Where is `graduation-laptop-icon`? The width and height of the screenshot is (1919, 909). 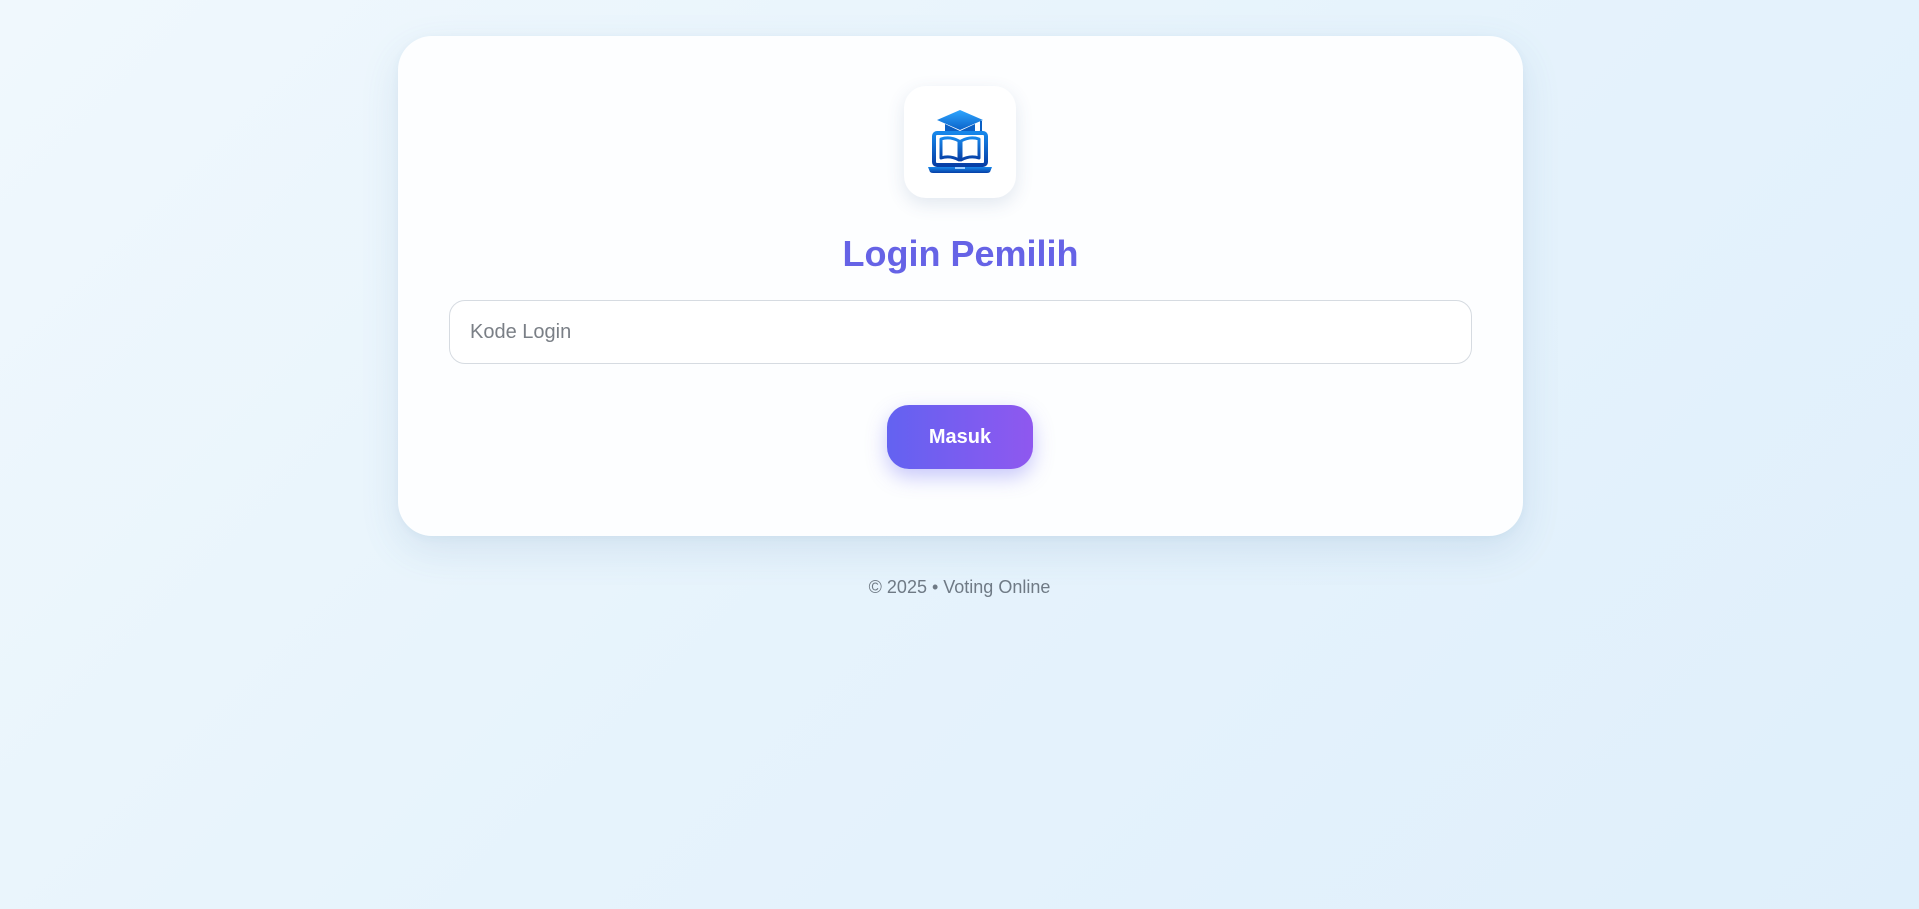 graduation-laptop-icon is located at coordinates (960, 141).